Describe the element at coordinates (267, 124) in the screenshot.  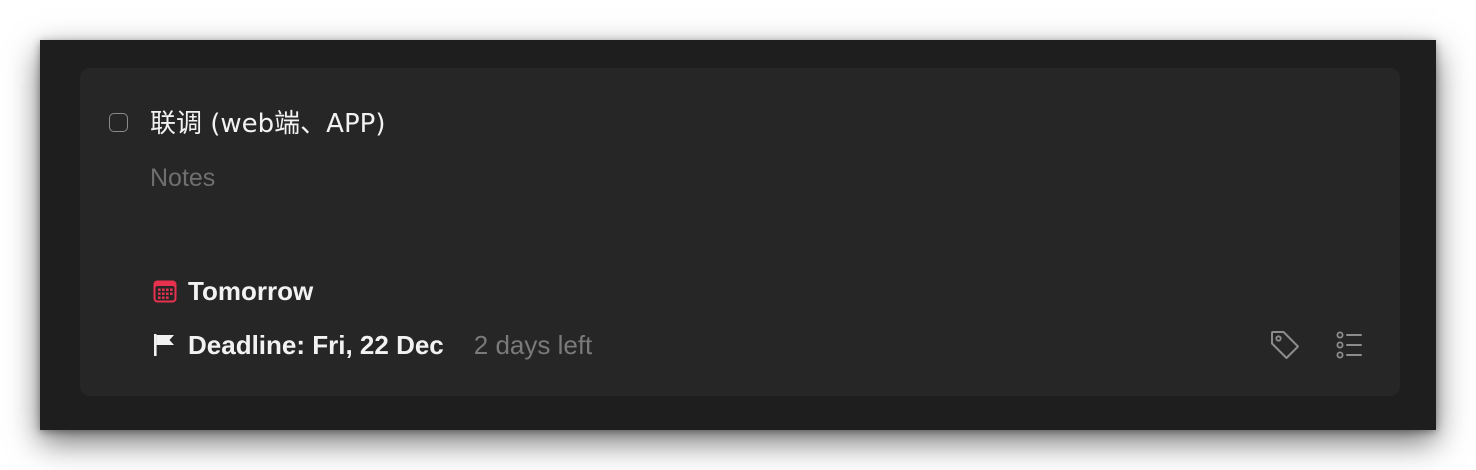
I see `task-title: 联调 (web端、APP)` at that location.